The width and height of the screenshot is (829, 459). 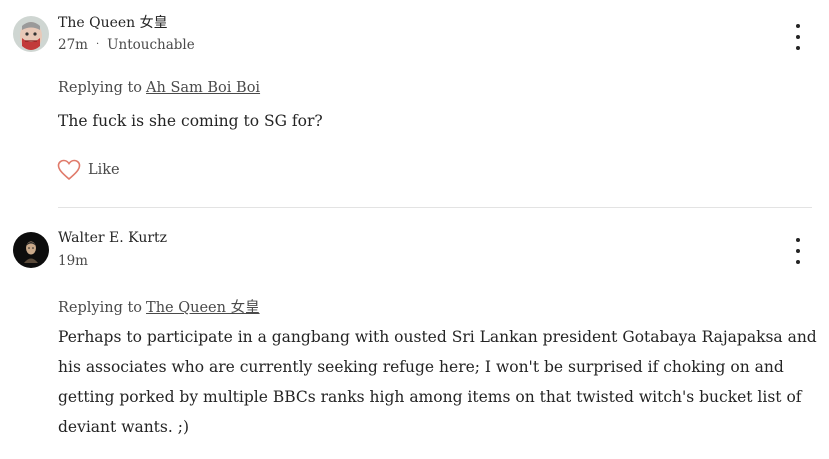 I want to click on masked-face-avatar-icon, so click(x=31, y=34).